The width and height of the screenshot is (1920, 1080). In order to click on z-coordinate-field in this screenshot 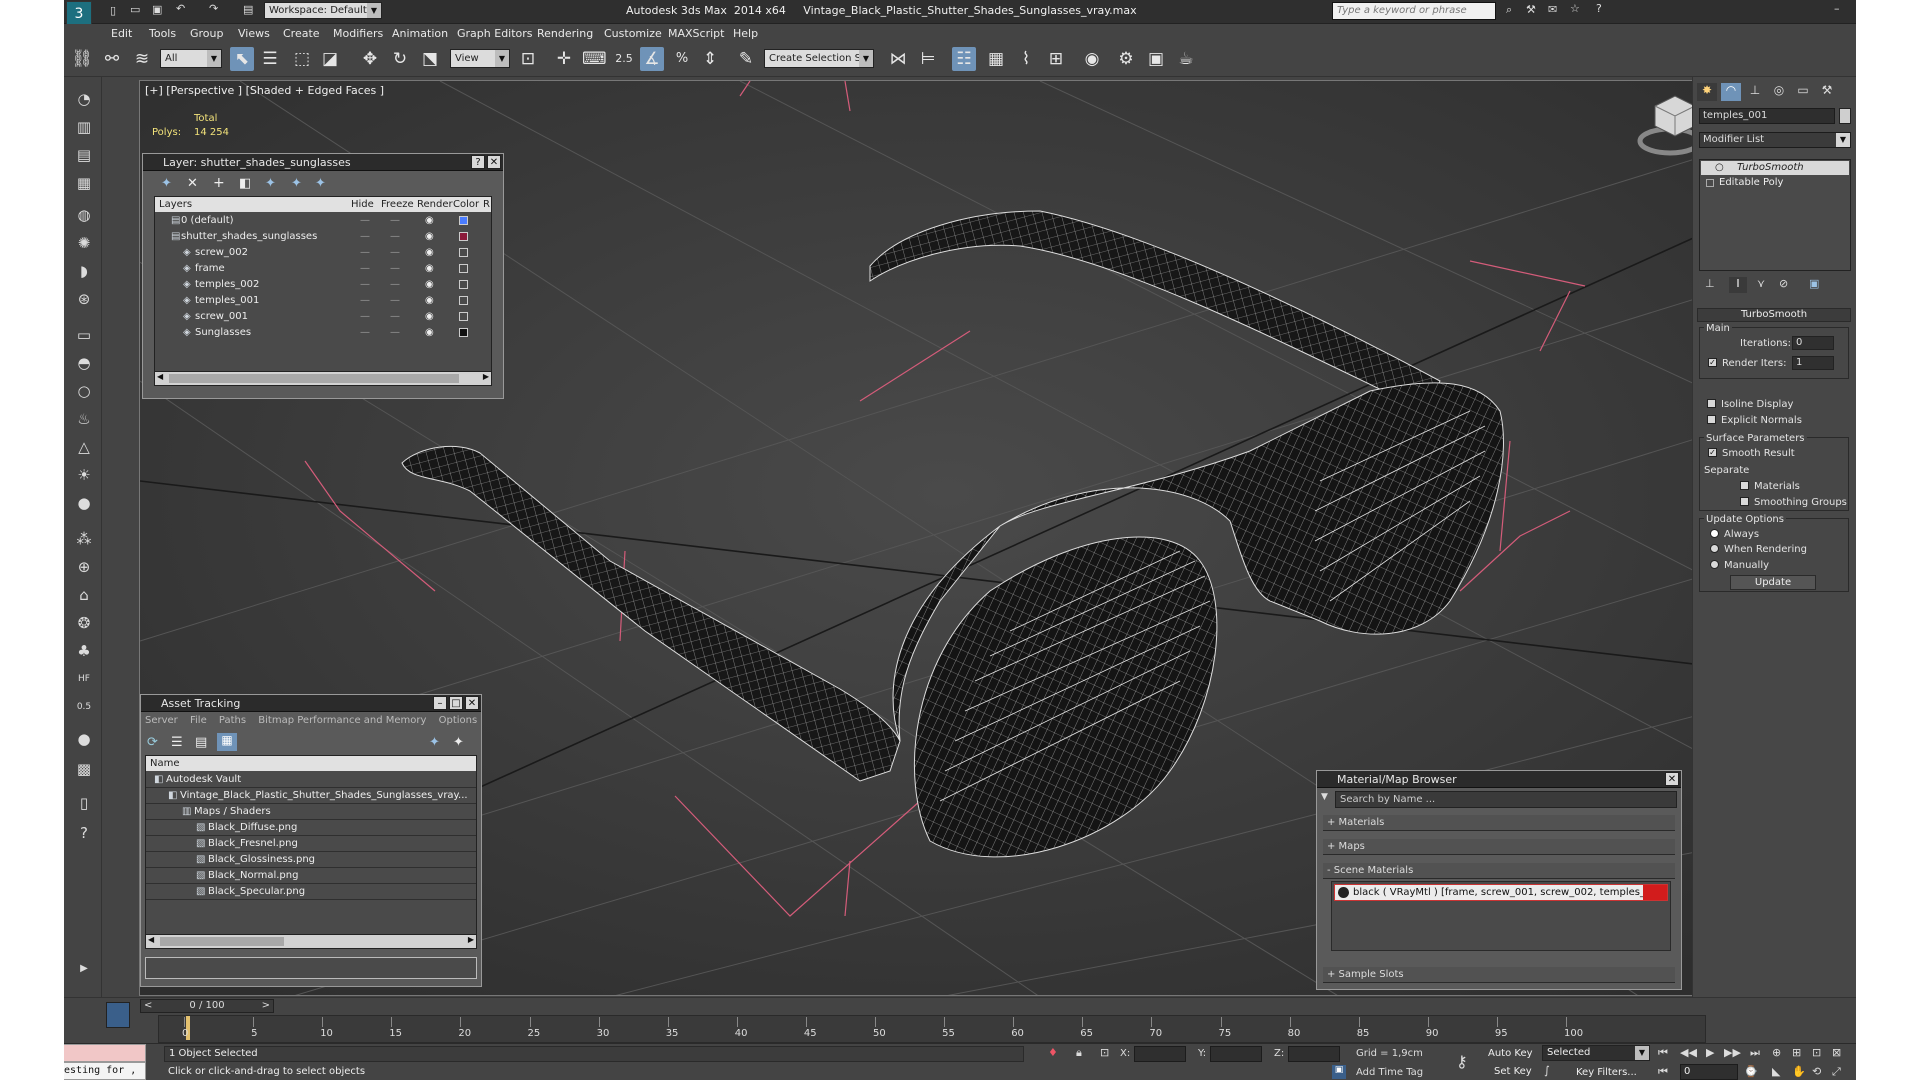, I will do `click(1314, 1054)`.